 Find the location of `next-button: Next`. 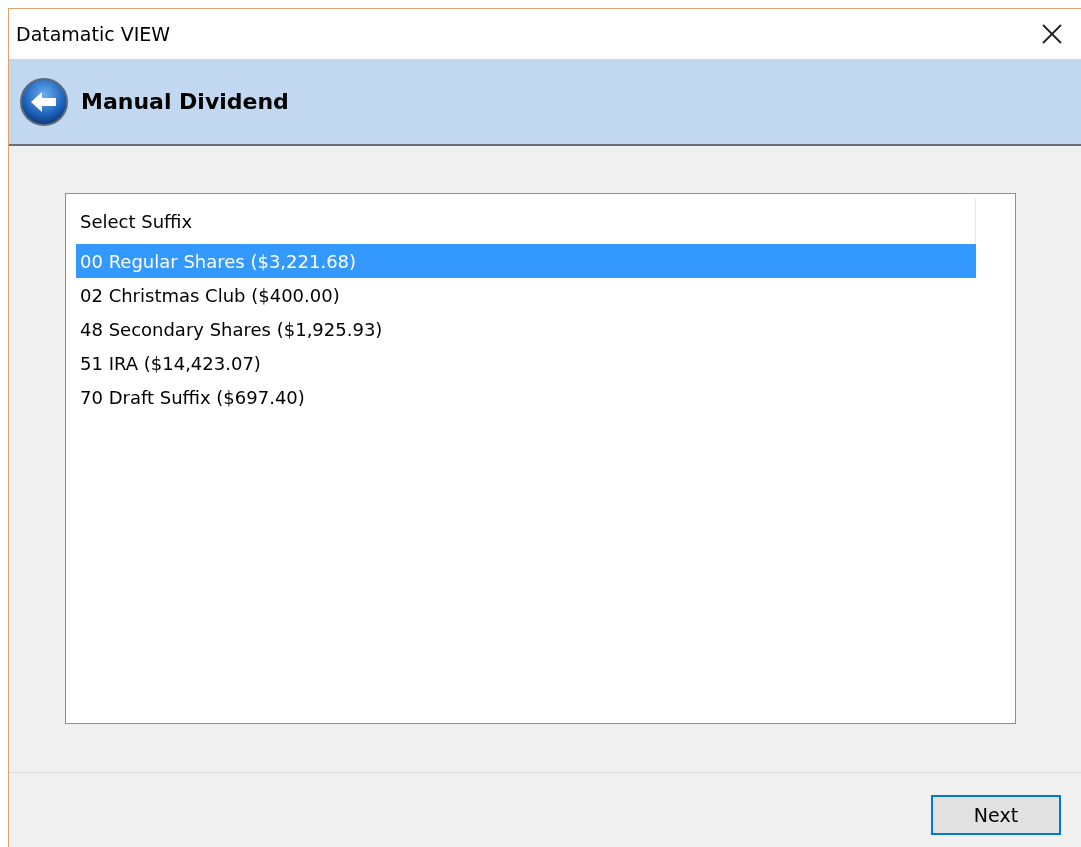

next-button: Next is located at coordinates (996, 815).